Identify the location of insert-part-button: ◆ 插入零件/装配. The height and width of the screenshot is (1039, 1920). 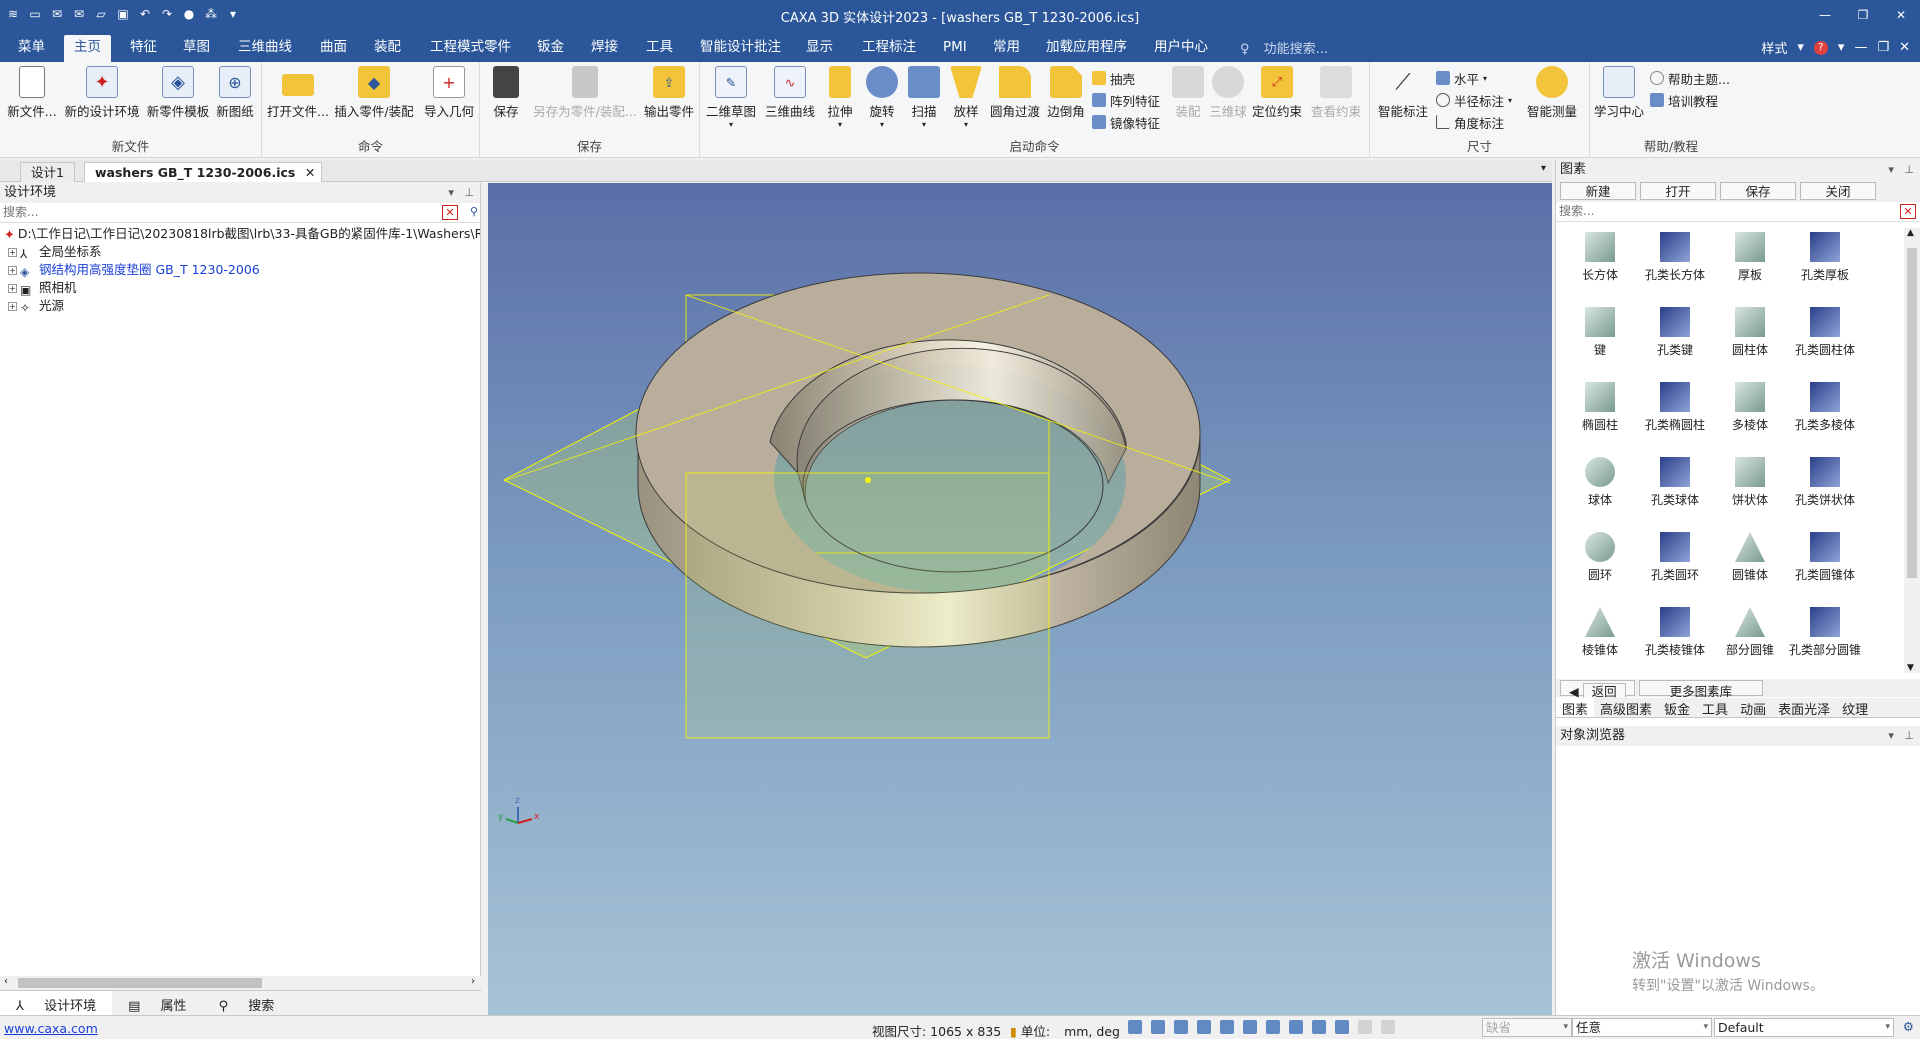
(374, 93).